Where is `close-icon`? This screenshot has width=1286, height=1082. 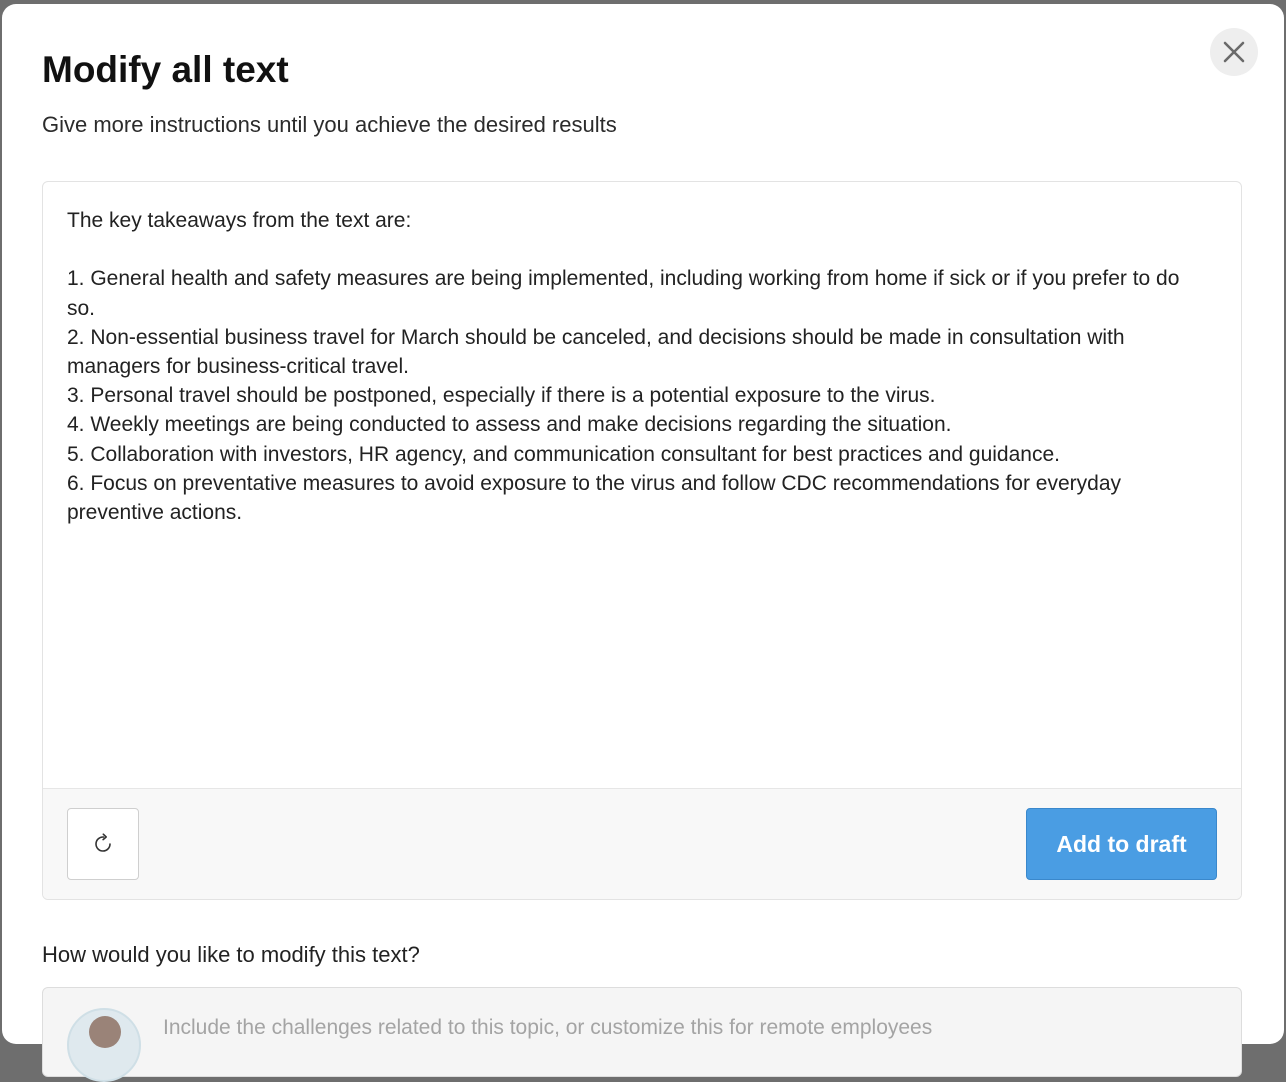
close-icon is located at coordinates (1234, 52).